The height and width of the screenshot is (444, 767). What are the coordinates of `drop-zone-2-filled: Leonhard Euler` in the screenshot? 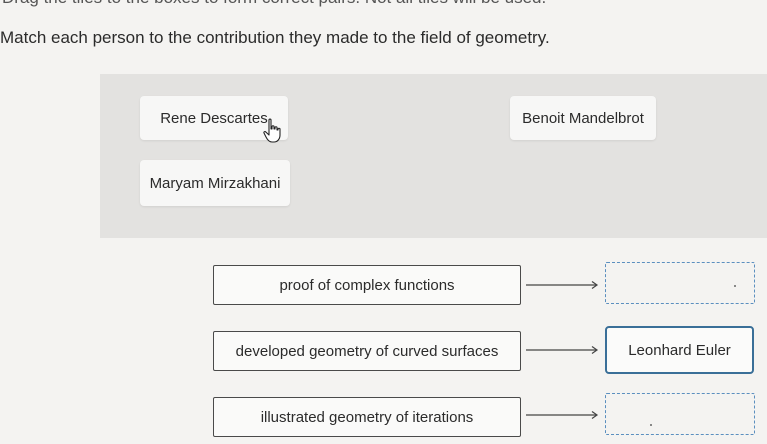 It's located at (679, 350).